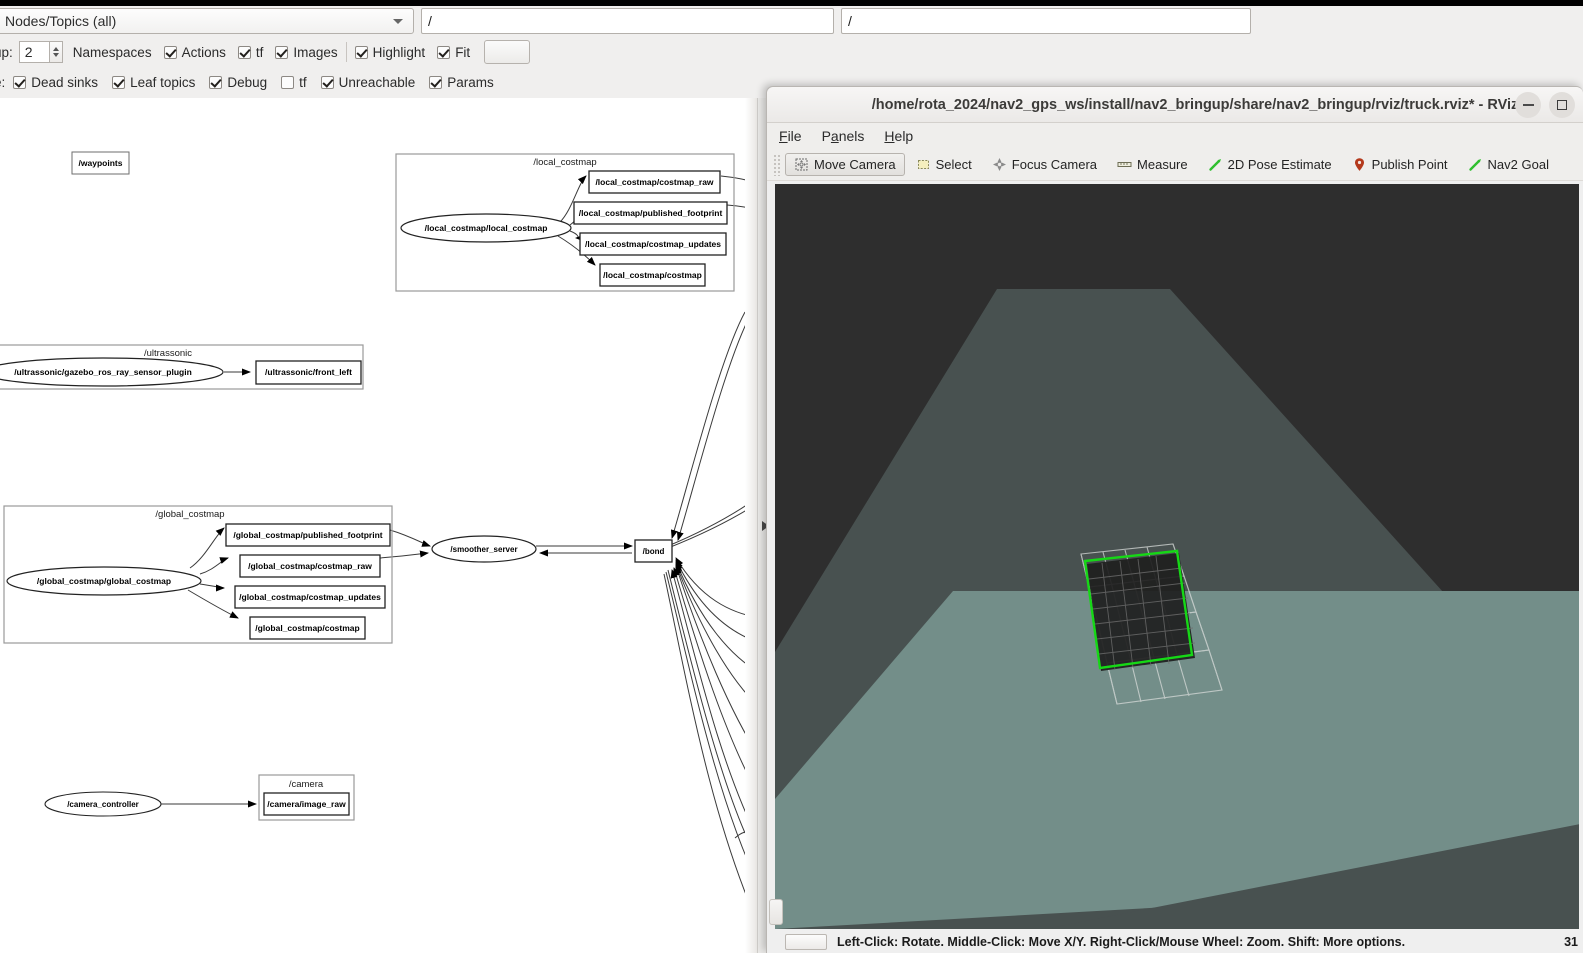 The height and width of the screenshot is (953, 1583). What do you see at coordinates (250, 52) in the screenshot?
I see `checkbox-tf-row2: tf` at bounding box center [250, 52].